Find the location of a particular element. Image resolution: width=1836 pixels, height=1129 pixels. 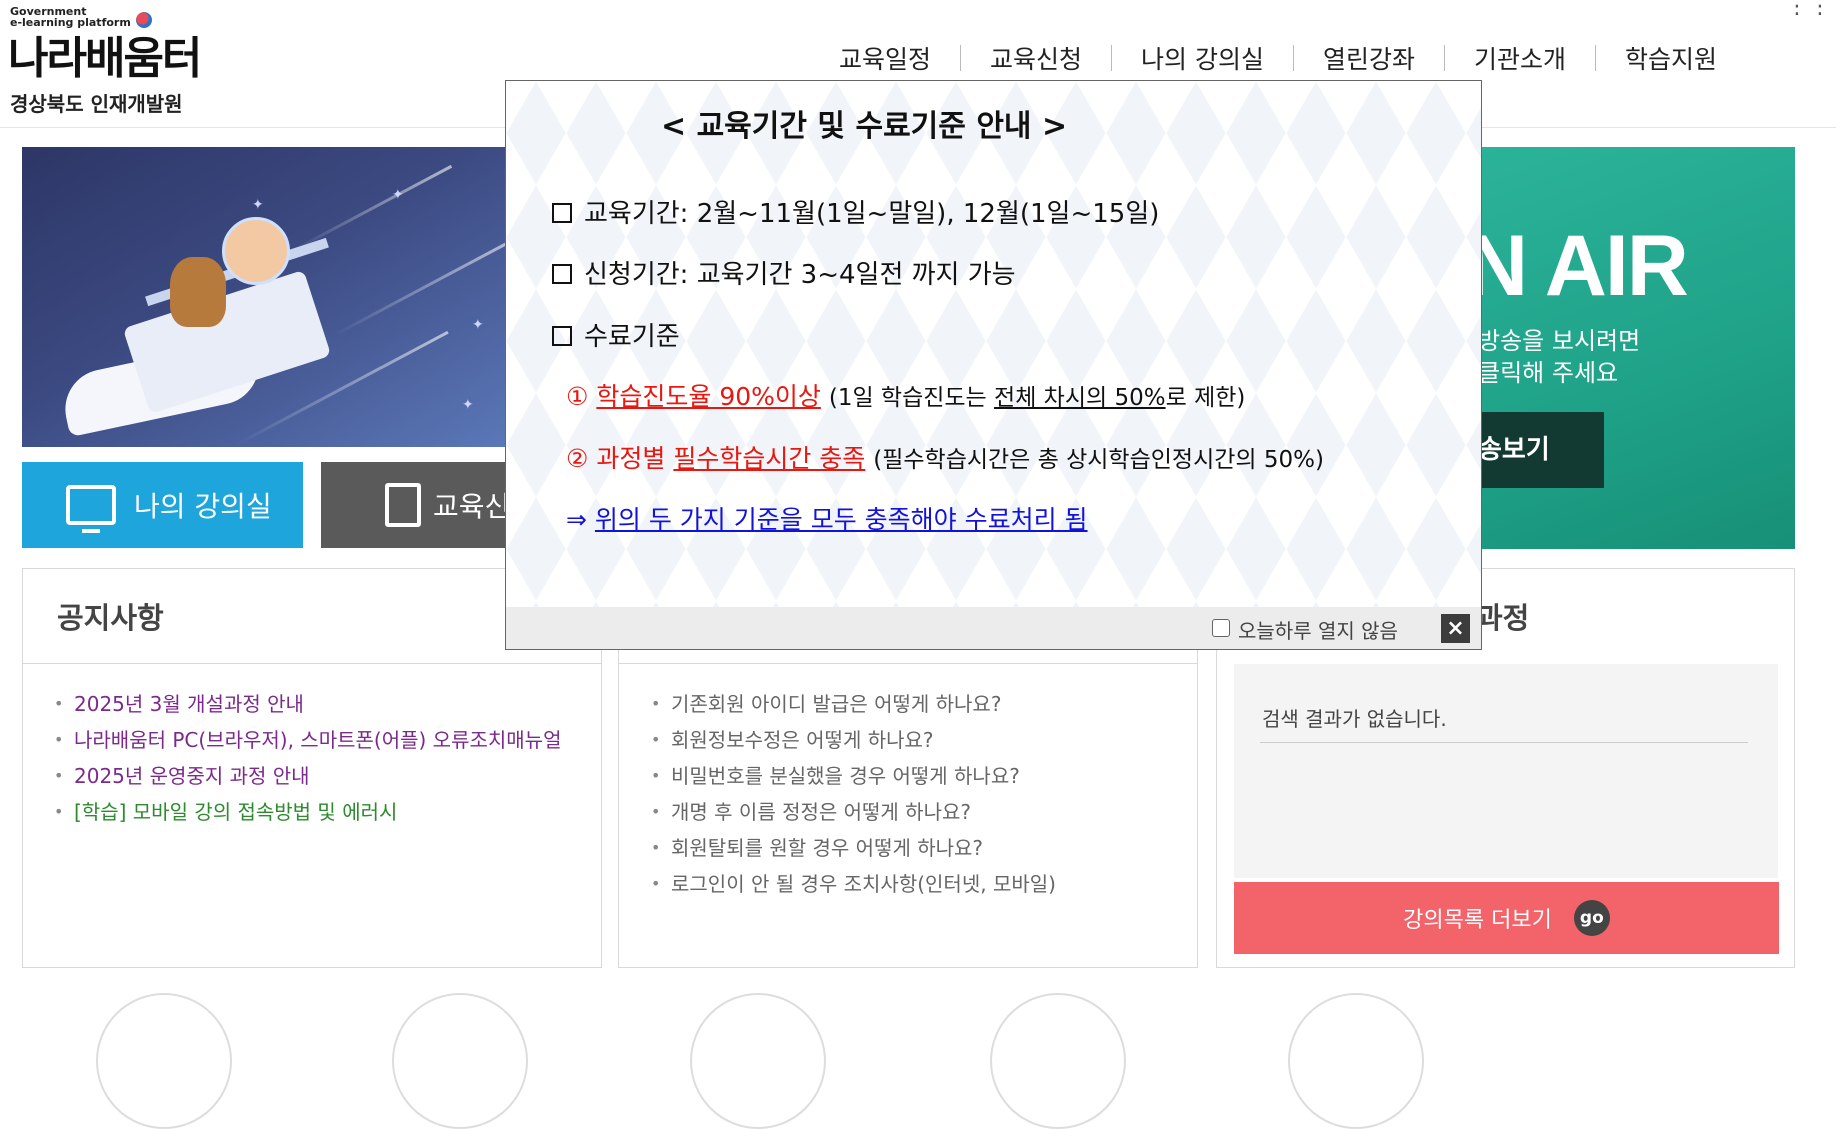

nav-item-myclass: 나의 강의실 is located at coordinates (1202, 58).